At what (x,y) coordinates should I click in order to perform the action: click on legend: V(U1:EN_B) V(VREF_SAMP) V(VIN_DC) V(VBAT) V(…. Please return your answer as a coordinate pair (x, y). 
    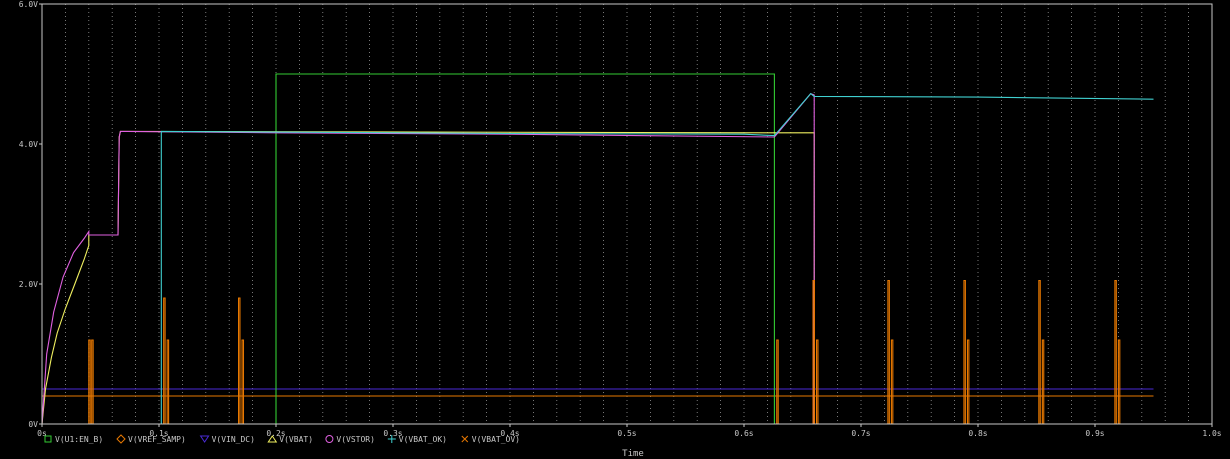
    Looking at the image, I should click on (282, 439).